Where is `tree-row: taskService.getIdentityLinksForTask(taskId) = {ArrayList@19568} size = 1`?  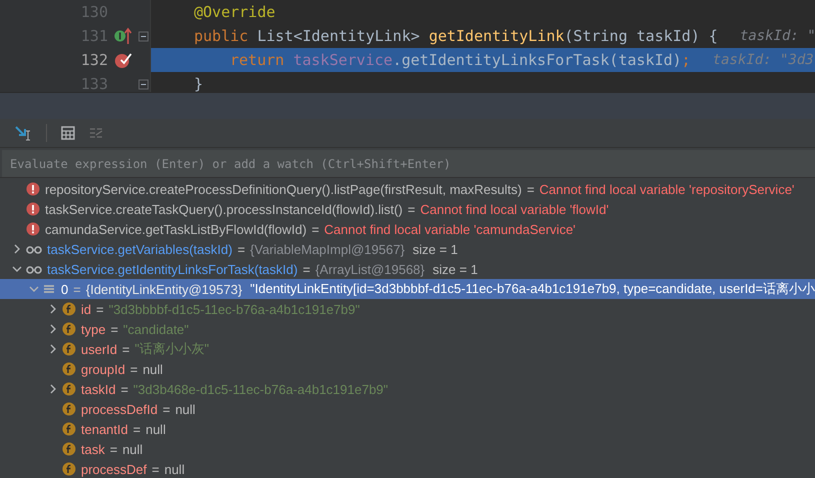
tree-row: taskService.getIdentityLinksForTask(taskId) = {ArrayList@19568} size = 1 is located at coordinates (407, 269).